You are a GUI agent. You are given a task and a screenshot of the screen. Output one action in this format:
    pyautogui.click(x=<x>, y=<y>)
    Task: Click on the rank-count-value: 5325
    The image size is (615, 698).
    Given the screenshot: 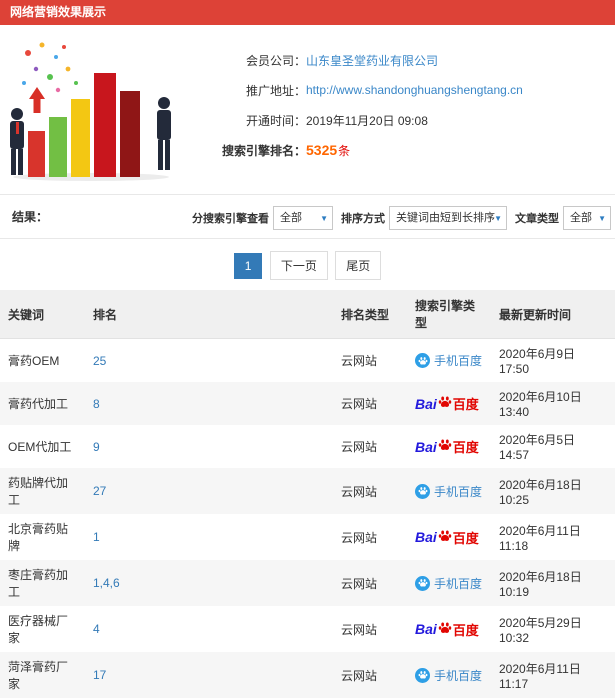 What is the action you would take?
    pyautogui.click(x=321, y=150)
    